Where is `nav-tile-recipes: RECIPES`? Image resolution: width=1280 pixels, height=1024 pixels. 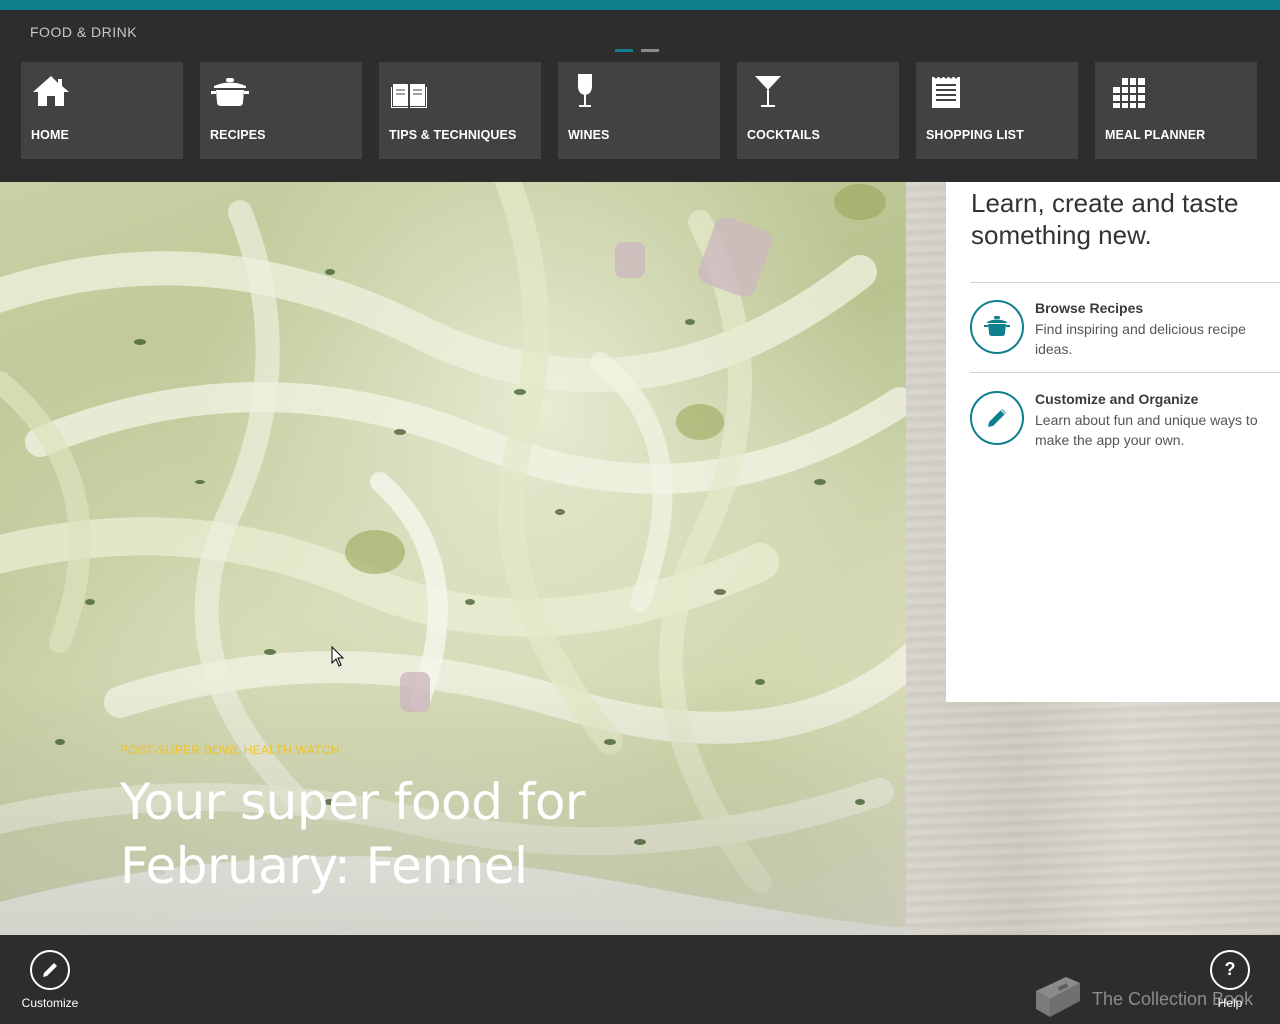 nav-tile-recipes: RECIPES is located at coordinates (281, 110).